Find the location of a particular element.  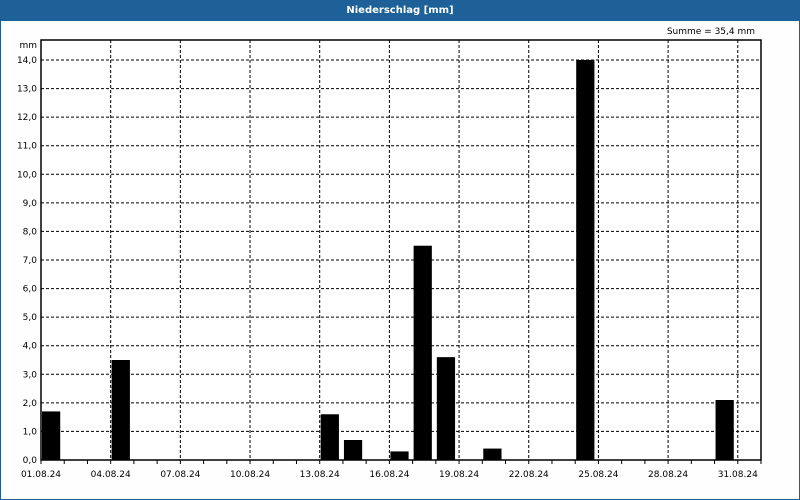

y-tick-label: 9,0 is located at coordinates (30, 204).